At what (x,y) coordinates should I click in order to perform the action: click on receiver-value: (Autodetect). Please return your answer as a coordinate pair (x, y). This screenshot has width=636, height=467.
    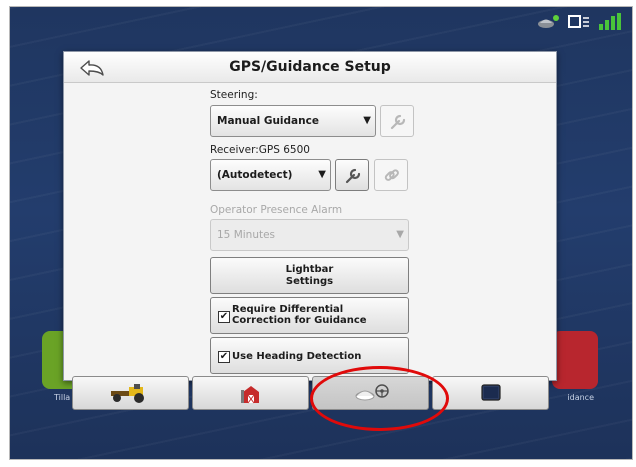
    Looking at the image, I should click on (255, 175).